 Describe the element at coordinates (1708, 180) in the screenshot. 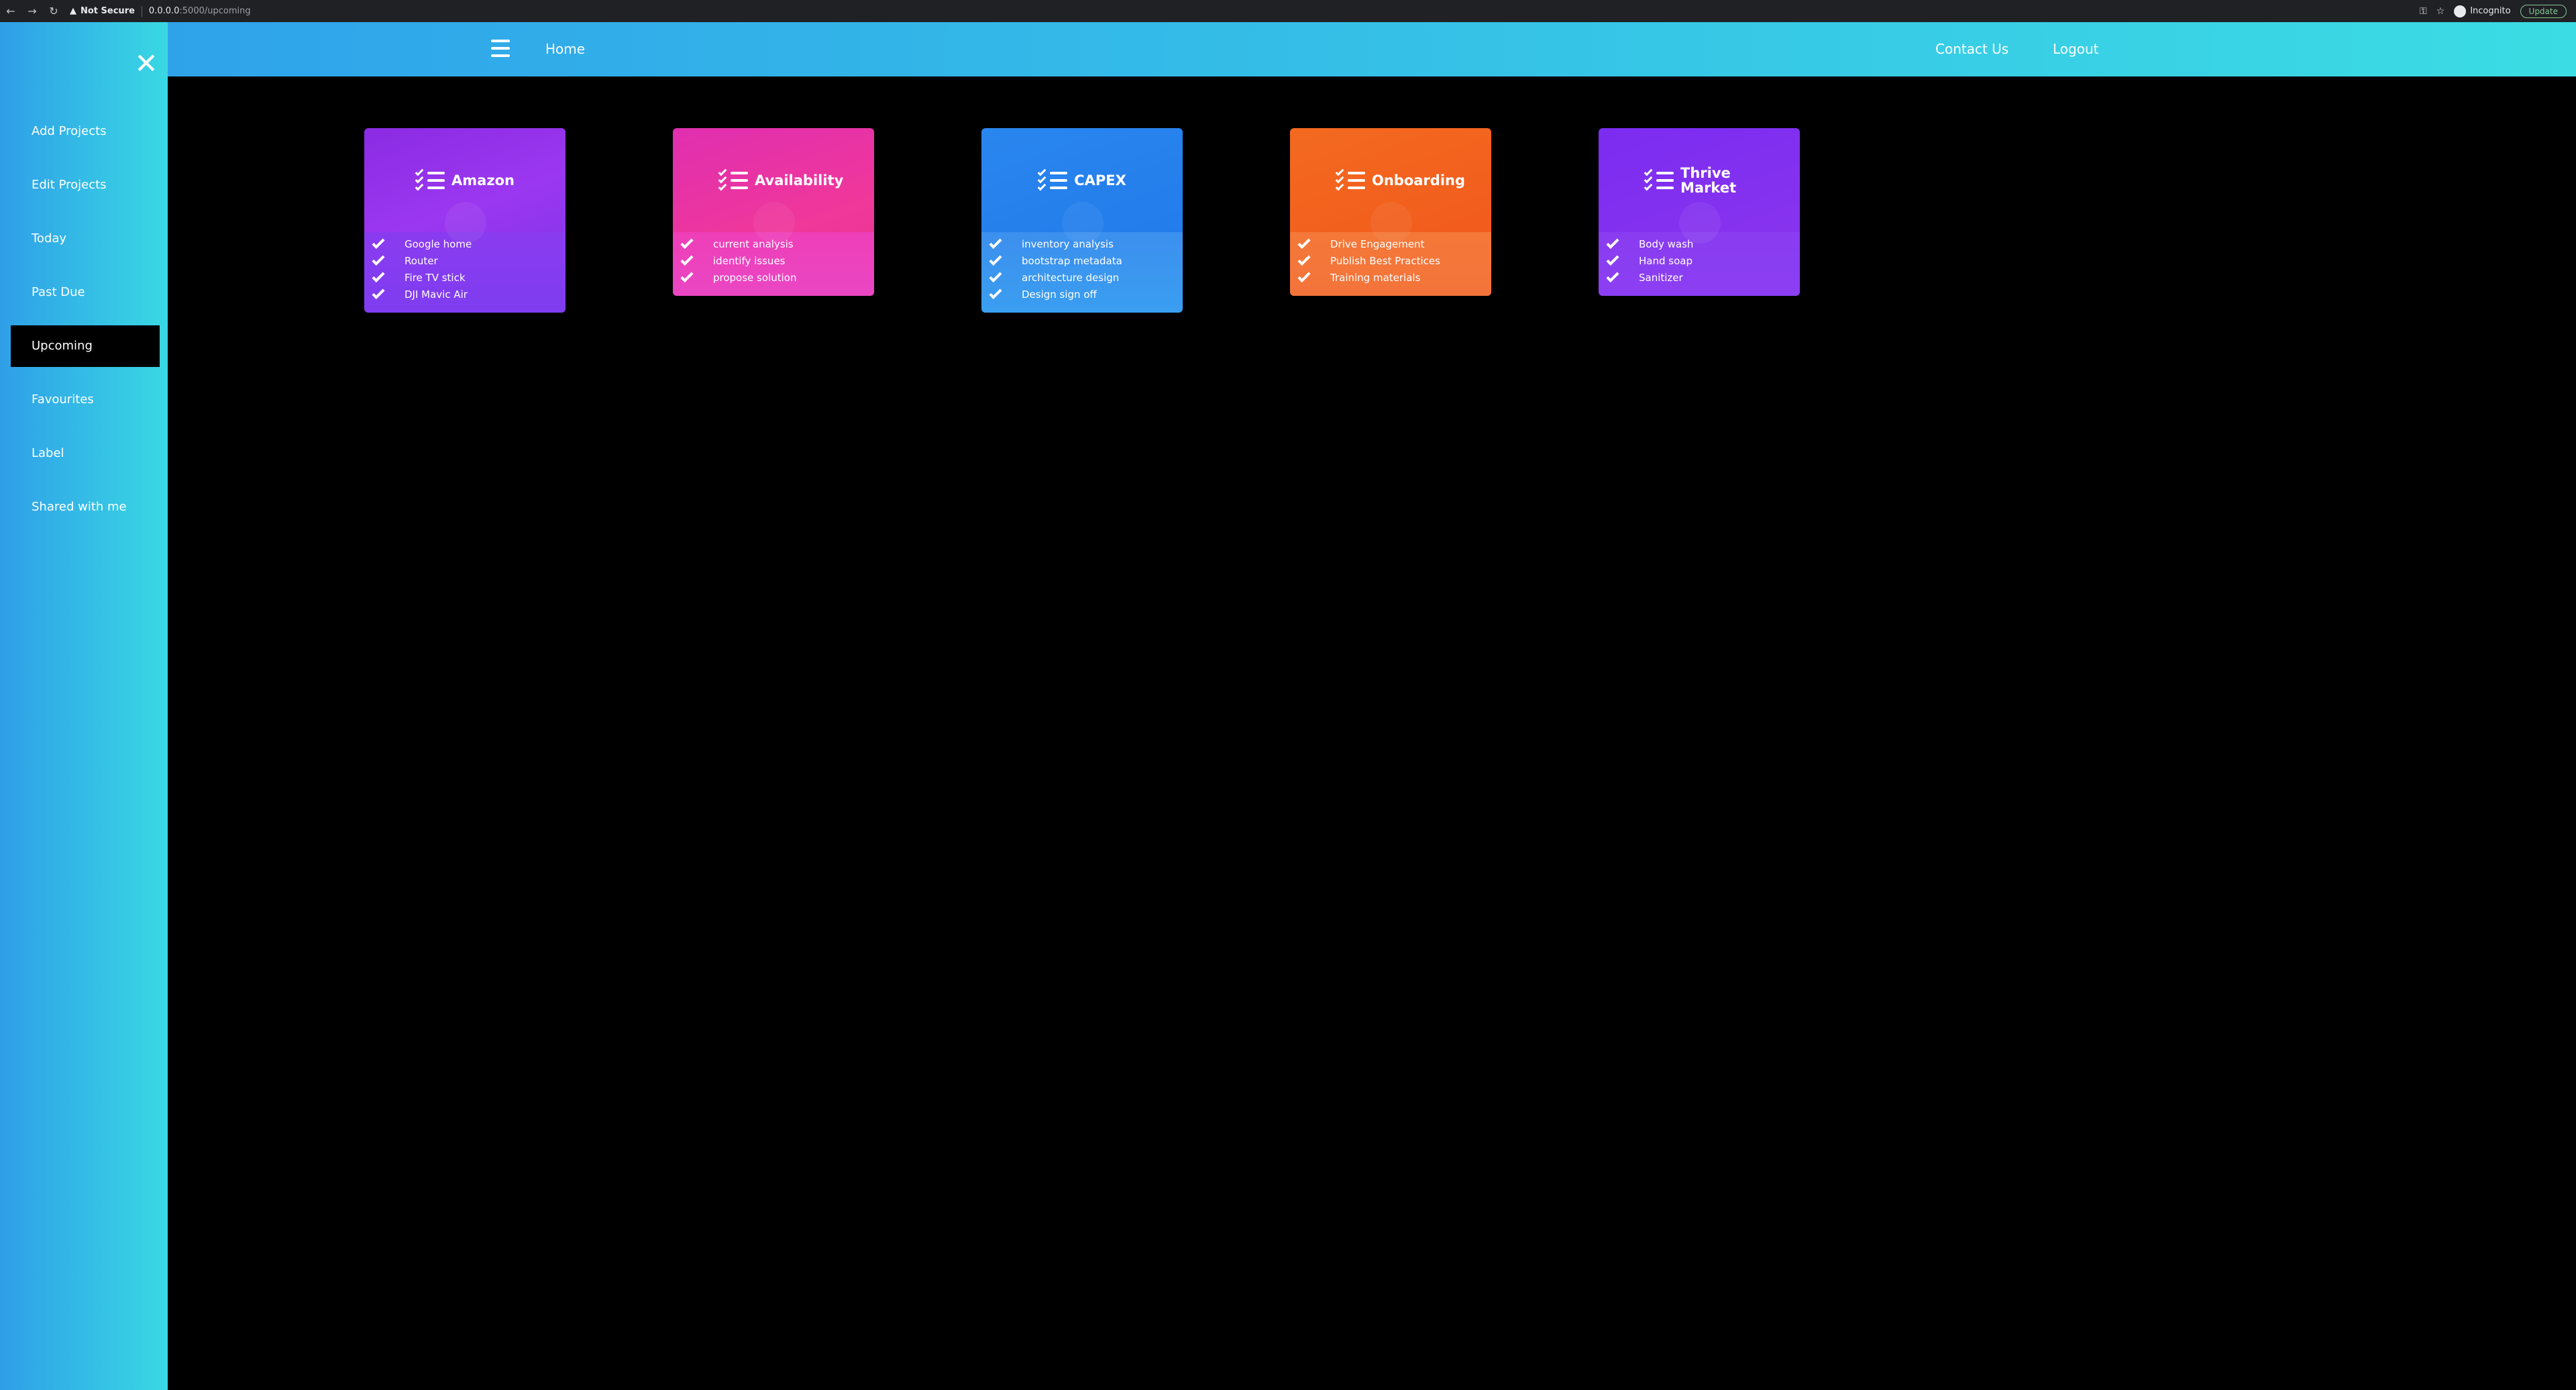

I see `card-title: Thrive Market` at that location.